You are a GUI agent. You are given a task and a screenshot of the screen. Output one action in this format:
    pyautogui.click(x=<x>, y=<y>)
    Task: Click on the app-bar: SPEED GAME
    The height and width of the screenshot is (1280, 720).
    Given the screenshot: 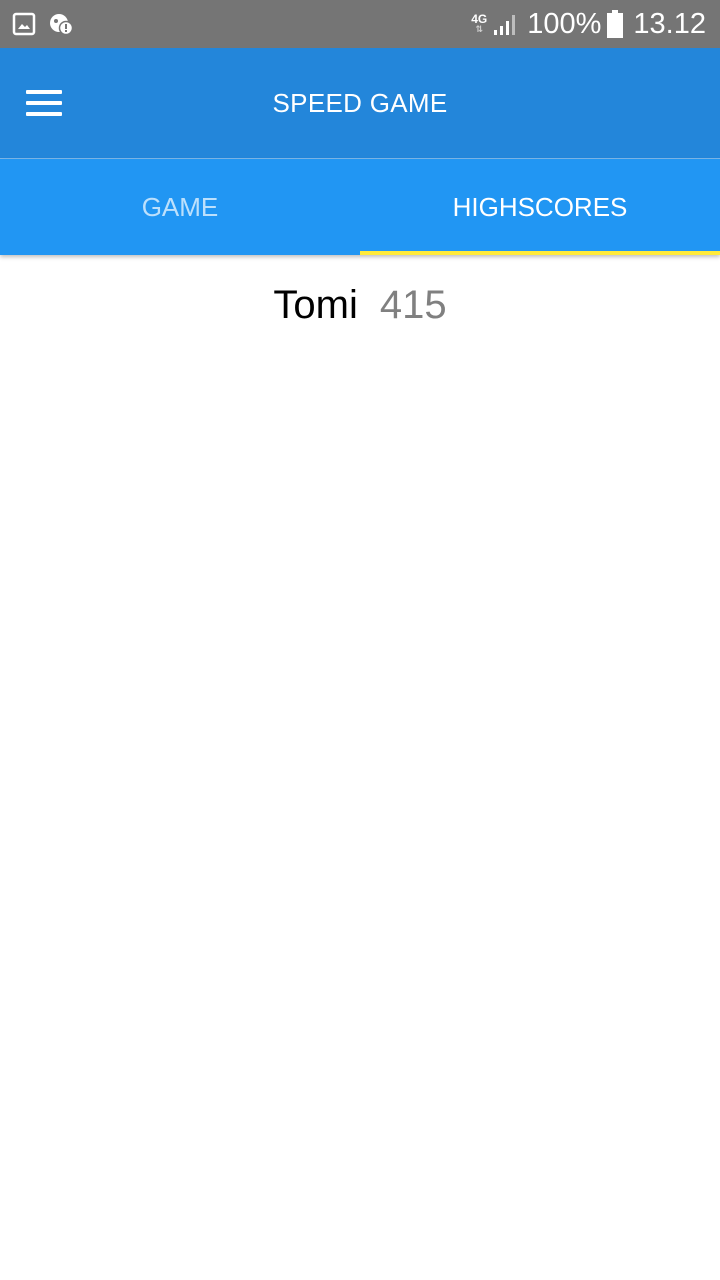 What is the action you would take?
    pyautogui.click(x=360, y=103)
    